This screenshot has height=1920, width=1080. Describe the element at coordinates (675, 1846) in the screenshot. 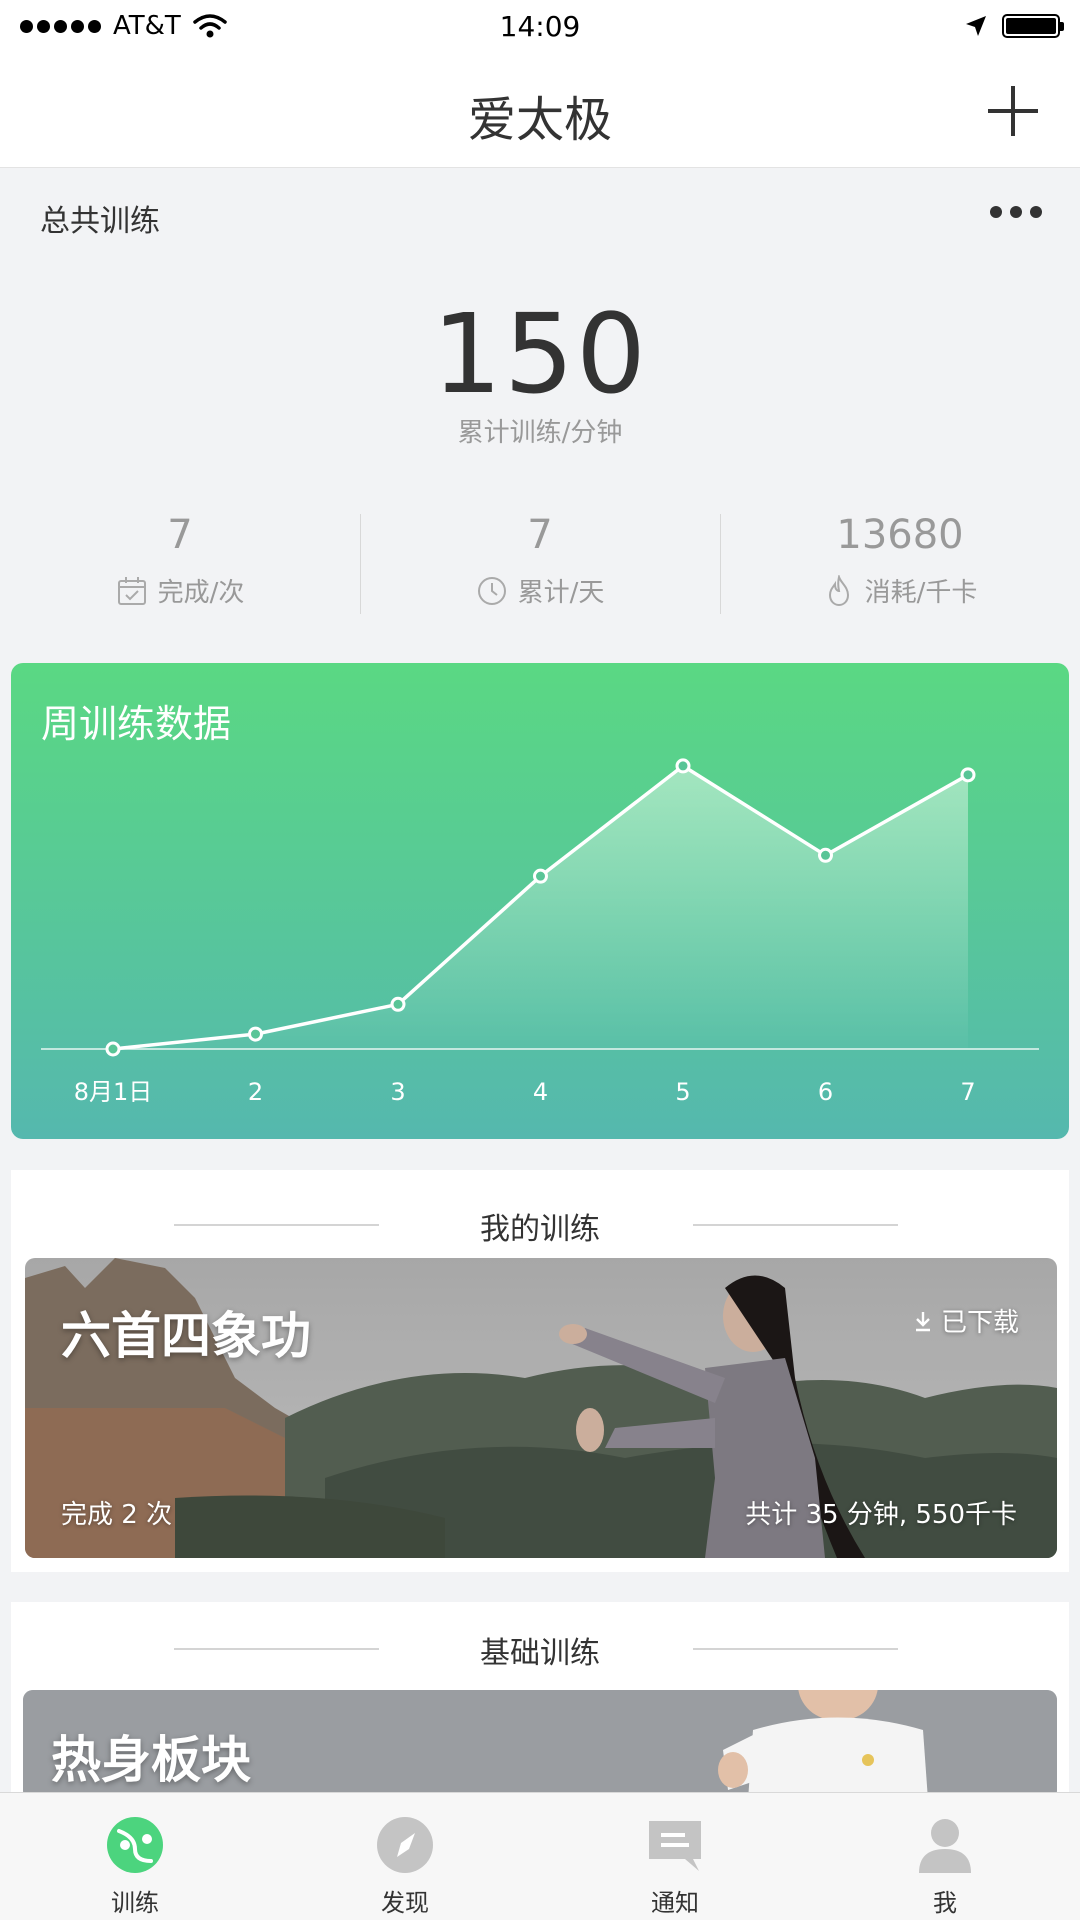

I see `message-icon` at that location.